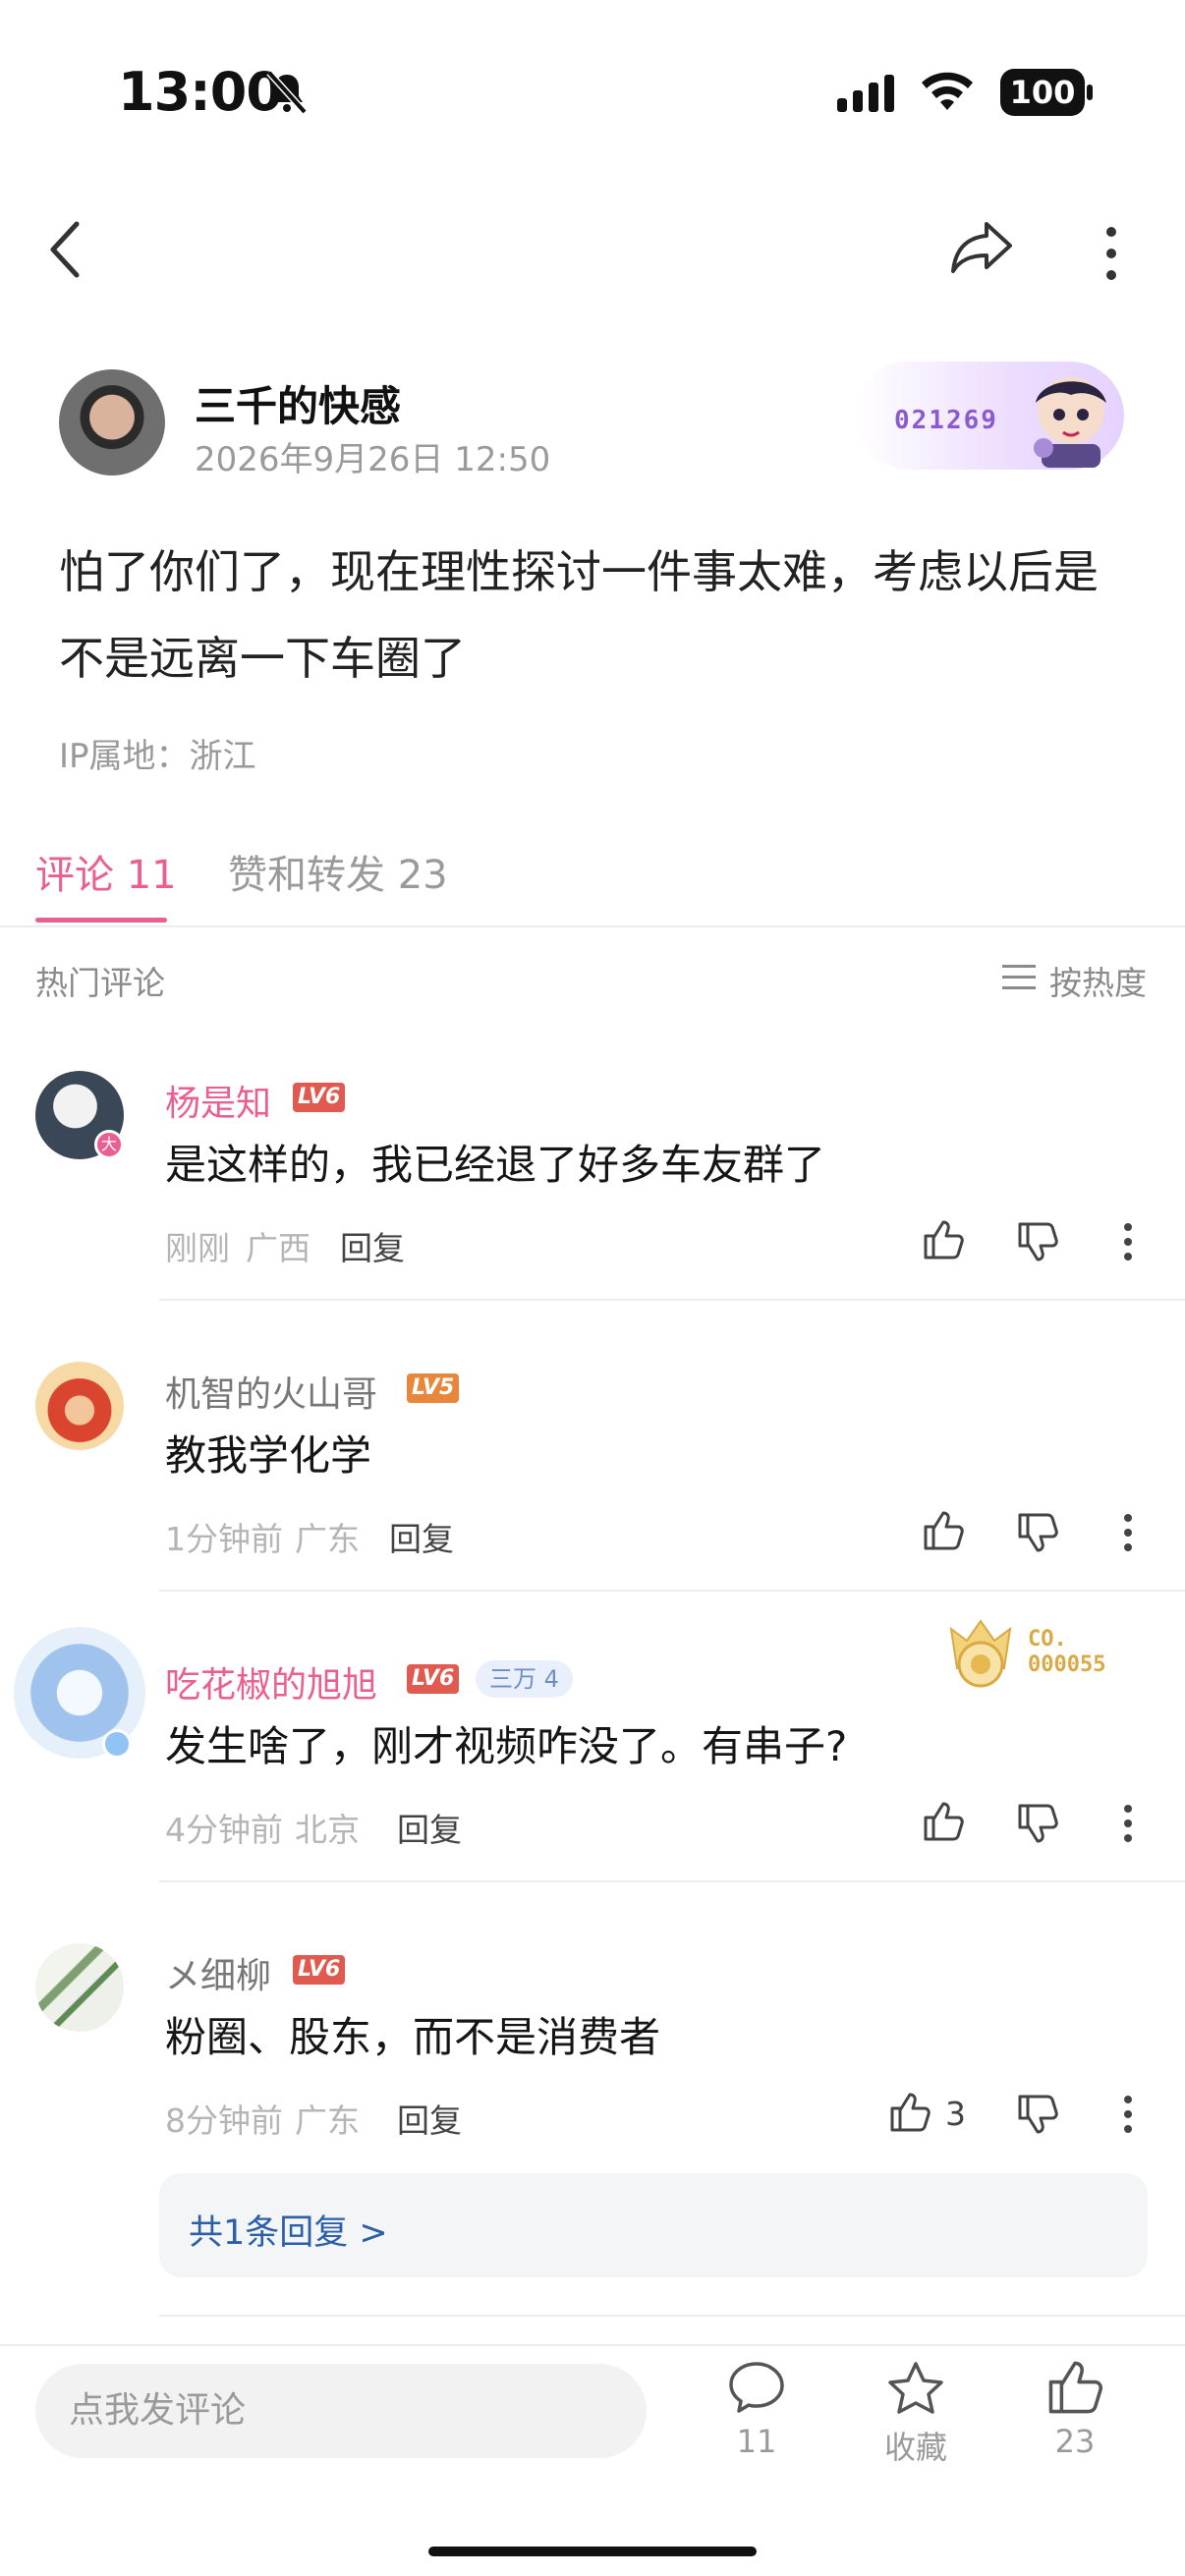 This screenshot has height=2576, width=1185. Describe the element at coordinates (100, 983) in the screenshot. I see `hot-comments-label: 热门评论` at that location.